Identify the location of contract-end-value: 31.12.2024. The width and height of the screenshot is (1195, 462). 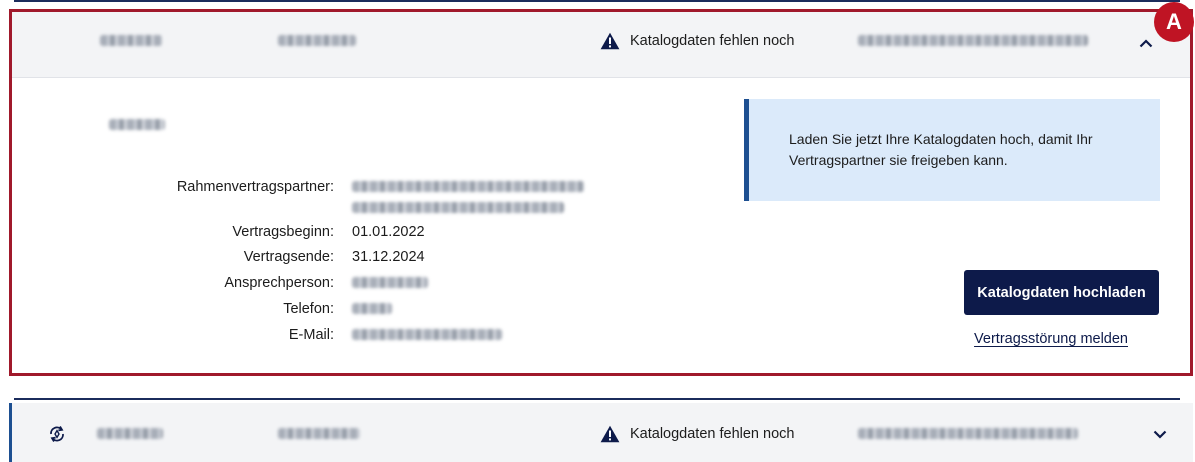
(388, 257).